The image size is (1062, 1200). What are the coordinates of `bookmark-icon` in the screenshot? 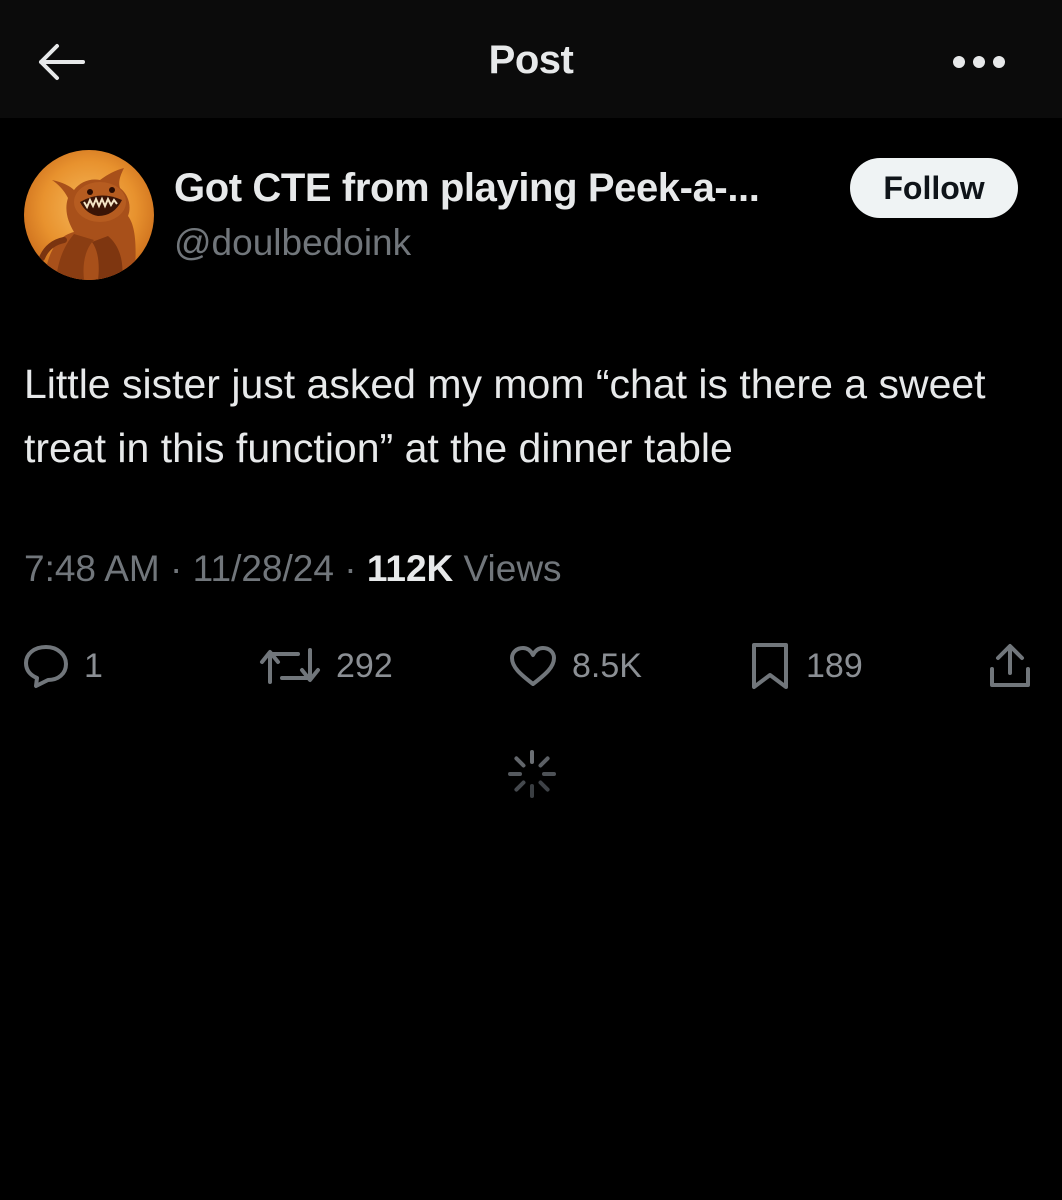 It's located at (770, 666).